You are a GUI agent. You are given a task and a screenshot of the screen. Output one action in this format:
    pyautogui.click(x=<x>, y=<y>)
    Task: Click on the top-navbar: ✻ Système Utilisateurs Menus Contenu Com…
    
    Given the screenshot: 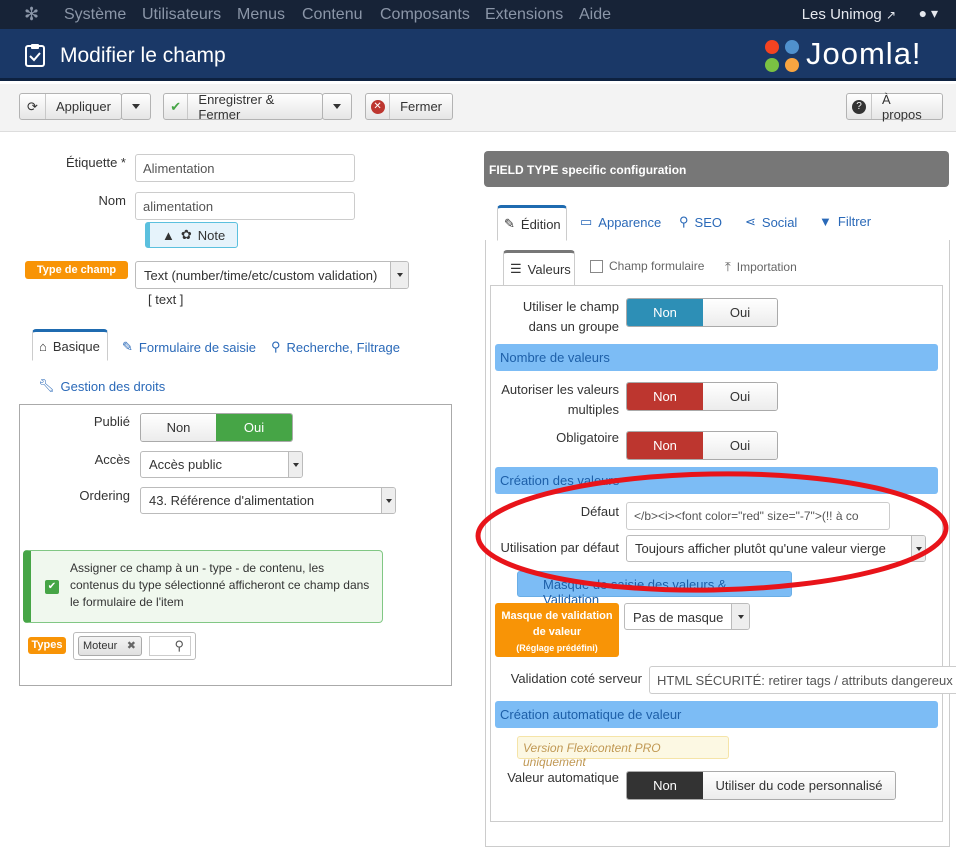 What is the action you would take?
    pyautogui.click(x=478, y=14)
    